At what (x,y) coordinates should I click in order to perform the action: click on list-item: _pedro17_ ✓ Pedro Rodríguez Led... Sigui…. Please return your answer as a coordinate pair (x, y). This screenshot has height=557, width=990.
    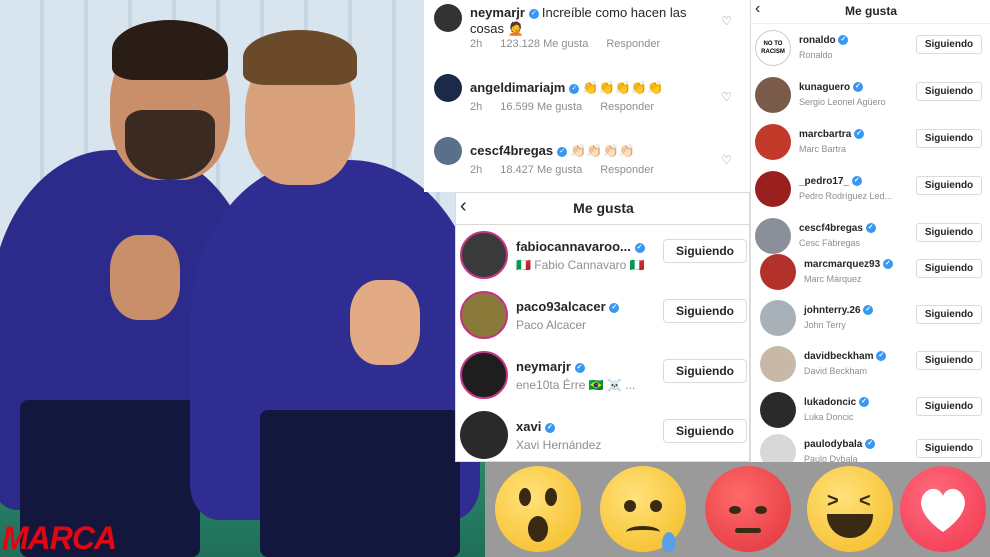
    Looking at the image, I should click on (870, 190).